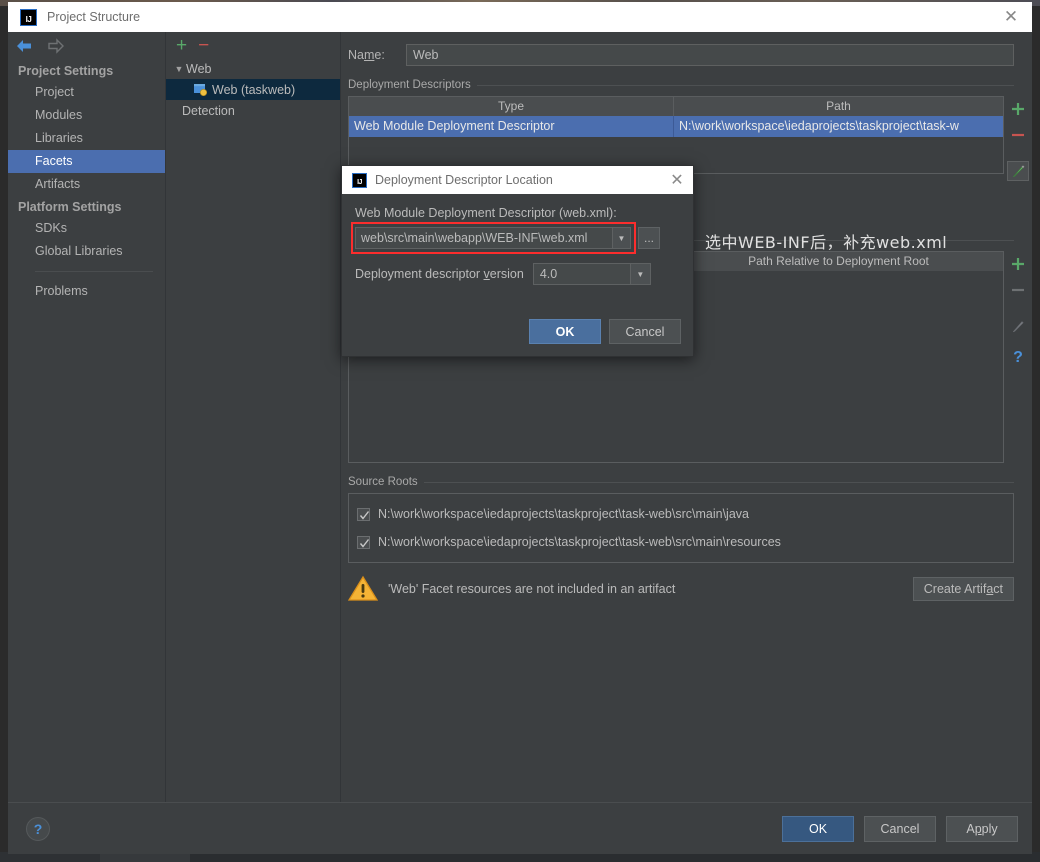 The width and height of the screenshot is (1040, 862). I want to click on column-header-path: Path, so click(838, 106).